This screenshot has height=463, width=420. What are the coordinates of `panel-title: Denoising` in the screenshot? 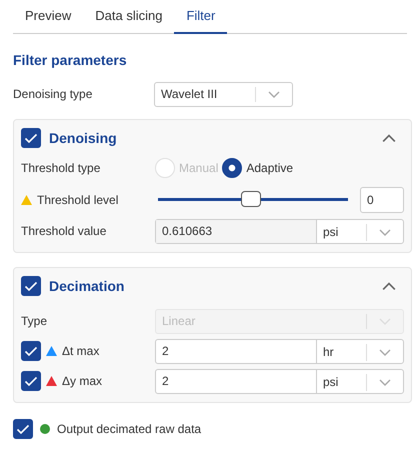 It's located at (83, 138).